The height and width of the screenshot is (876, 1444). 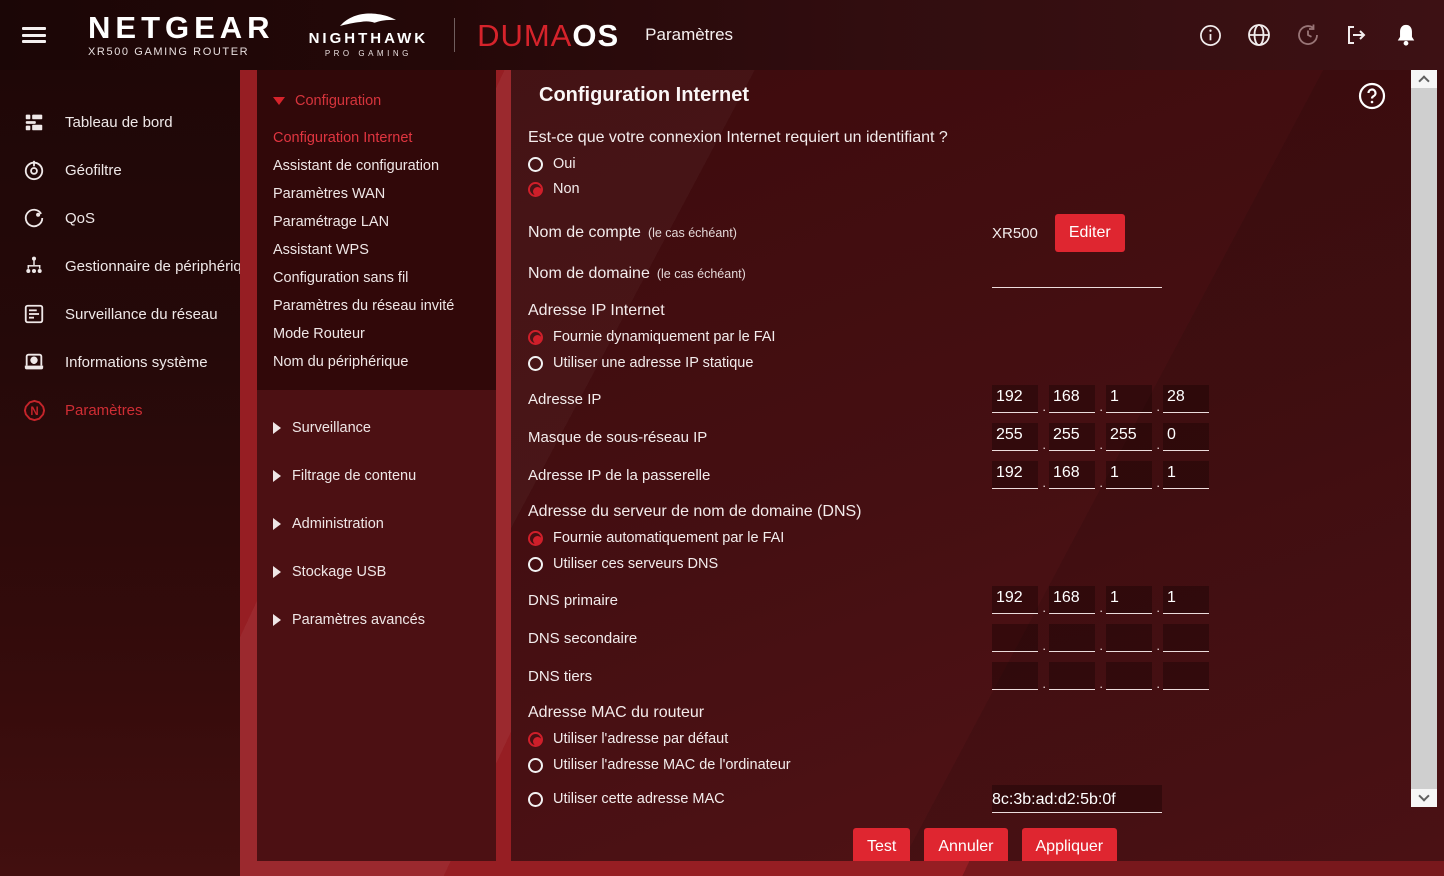 I want to click on nav-group-administration: Administration, so click(x=376, y=524).